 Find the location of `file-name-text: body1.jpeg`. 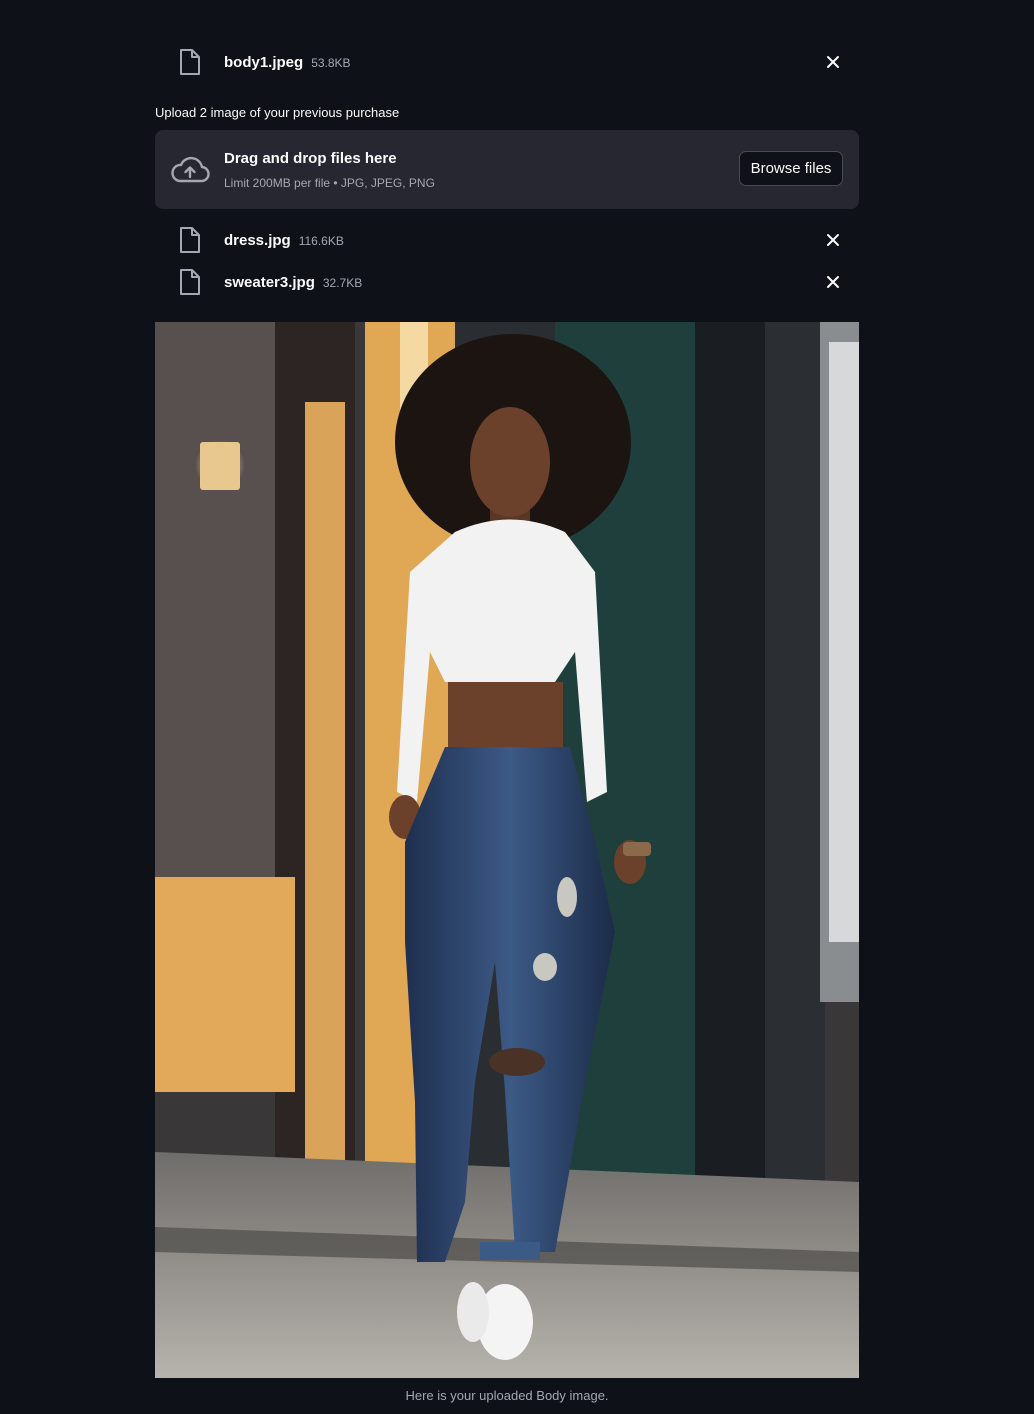

file-name-text: body1.jpeg is located at coordinates (264, 62).